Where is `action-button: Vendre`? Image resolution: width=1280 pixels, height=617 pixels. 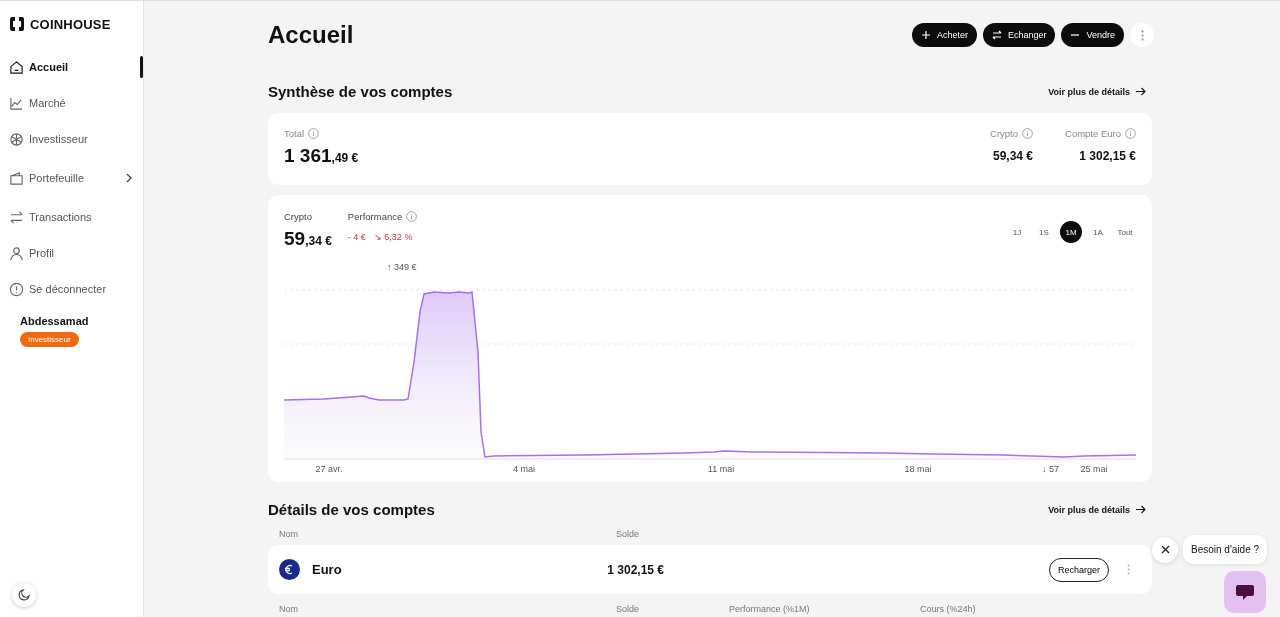 action-button: Vendre is located at coordinates (1092, 35).